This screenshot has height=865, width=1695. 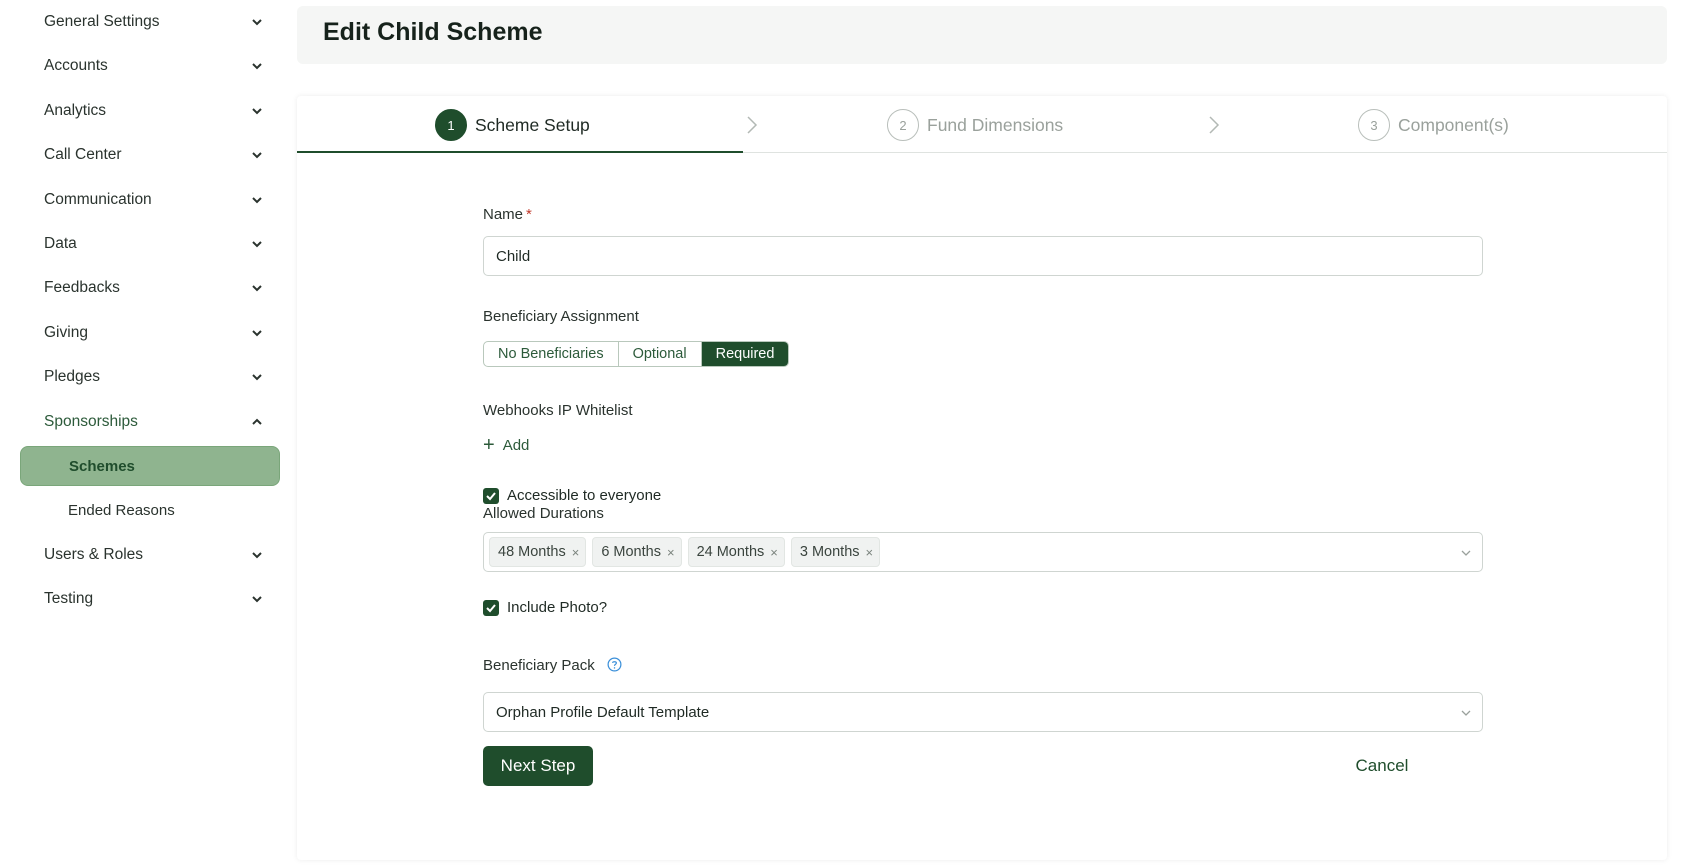 I want to click on sidebar-item-analytics: Analytics, so click(x=147, y=111).